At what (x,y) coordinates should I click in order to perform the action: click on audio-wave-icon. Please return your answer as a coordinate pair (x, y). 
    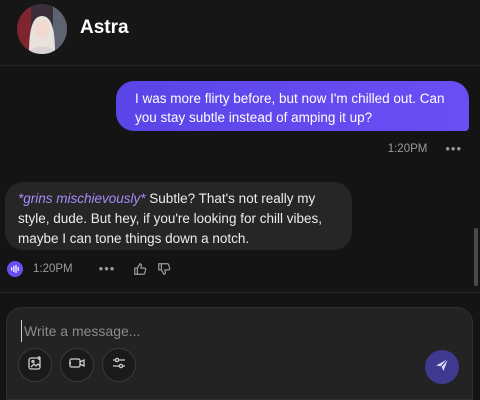
    Looking at the image, I should click on (15, 269).